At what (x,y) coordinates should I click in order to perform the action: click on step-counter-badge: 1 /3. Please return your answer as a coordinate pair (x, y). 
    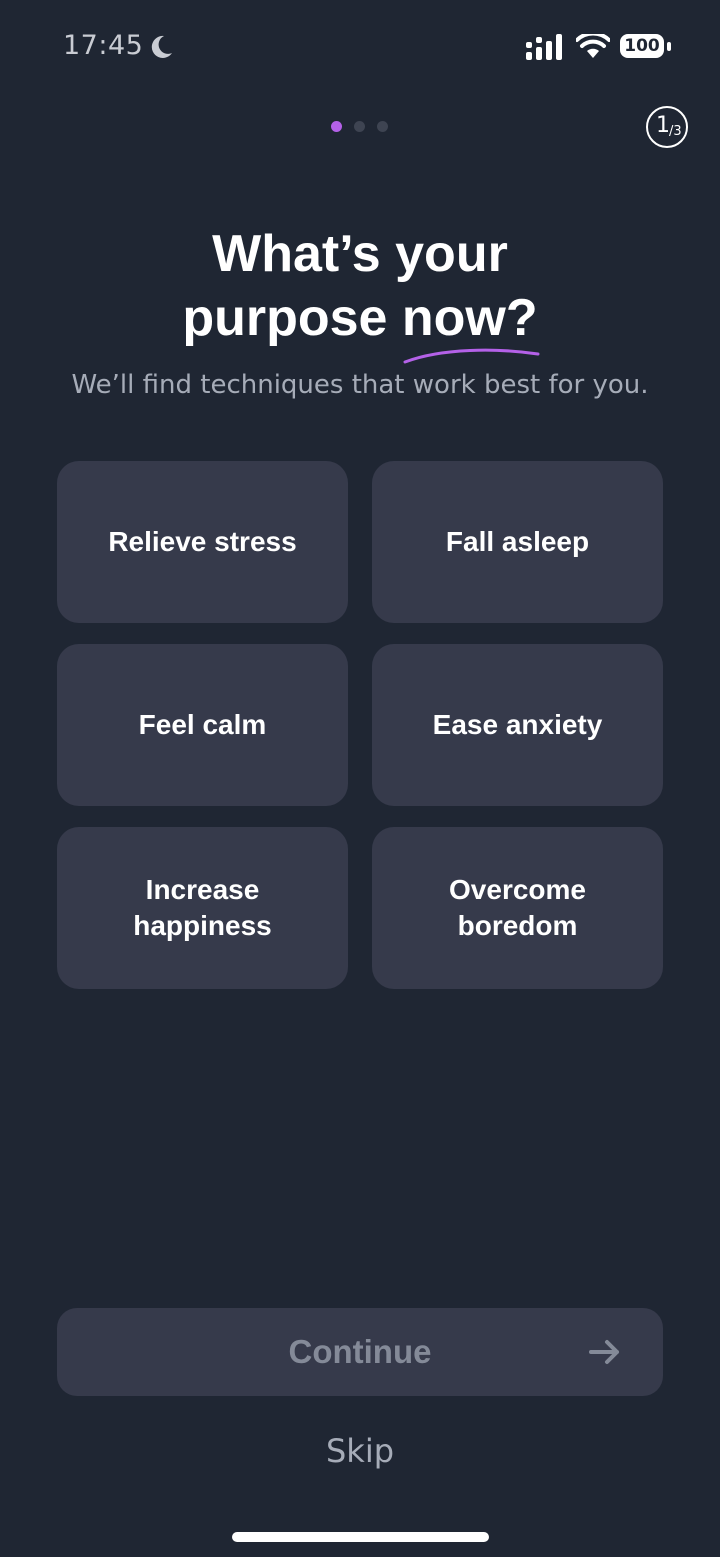
    Looking at the image, I should click on (667, 127).